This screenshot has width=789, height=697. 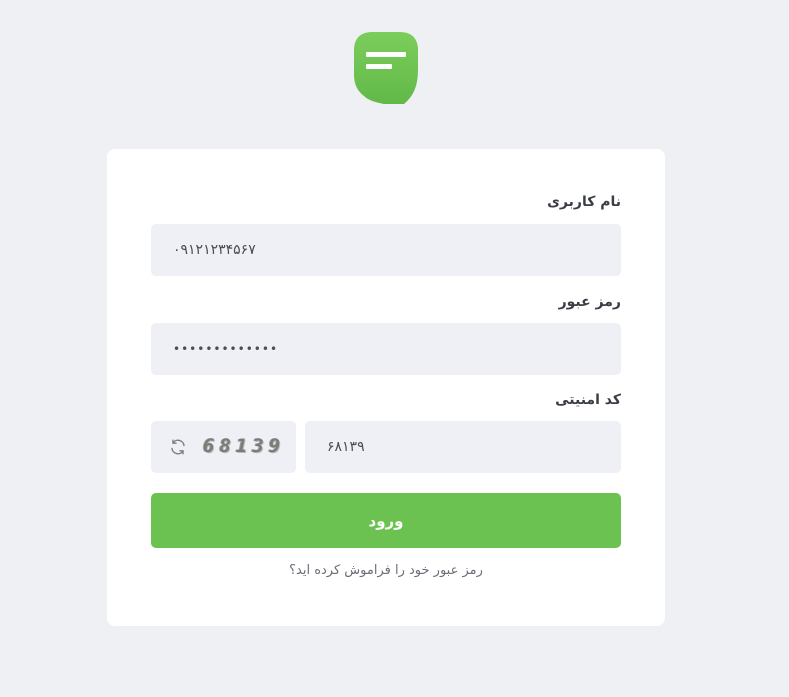 I want to click on chat-bubble-icon, so click(x=386, y=68).